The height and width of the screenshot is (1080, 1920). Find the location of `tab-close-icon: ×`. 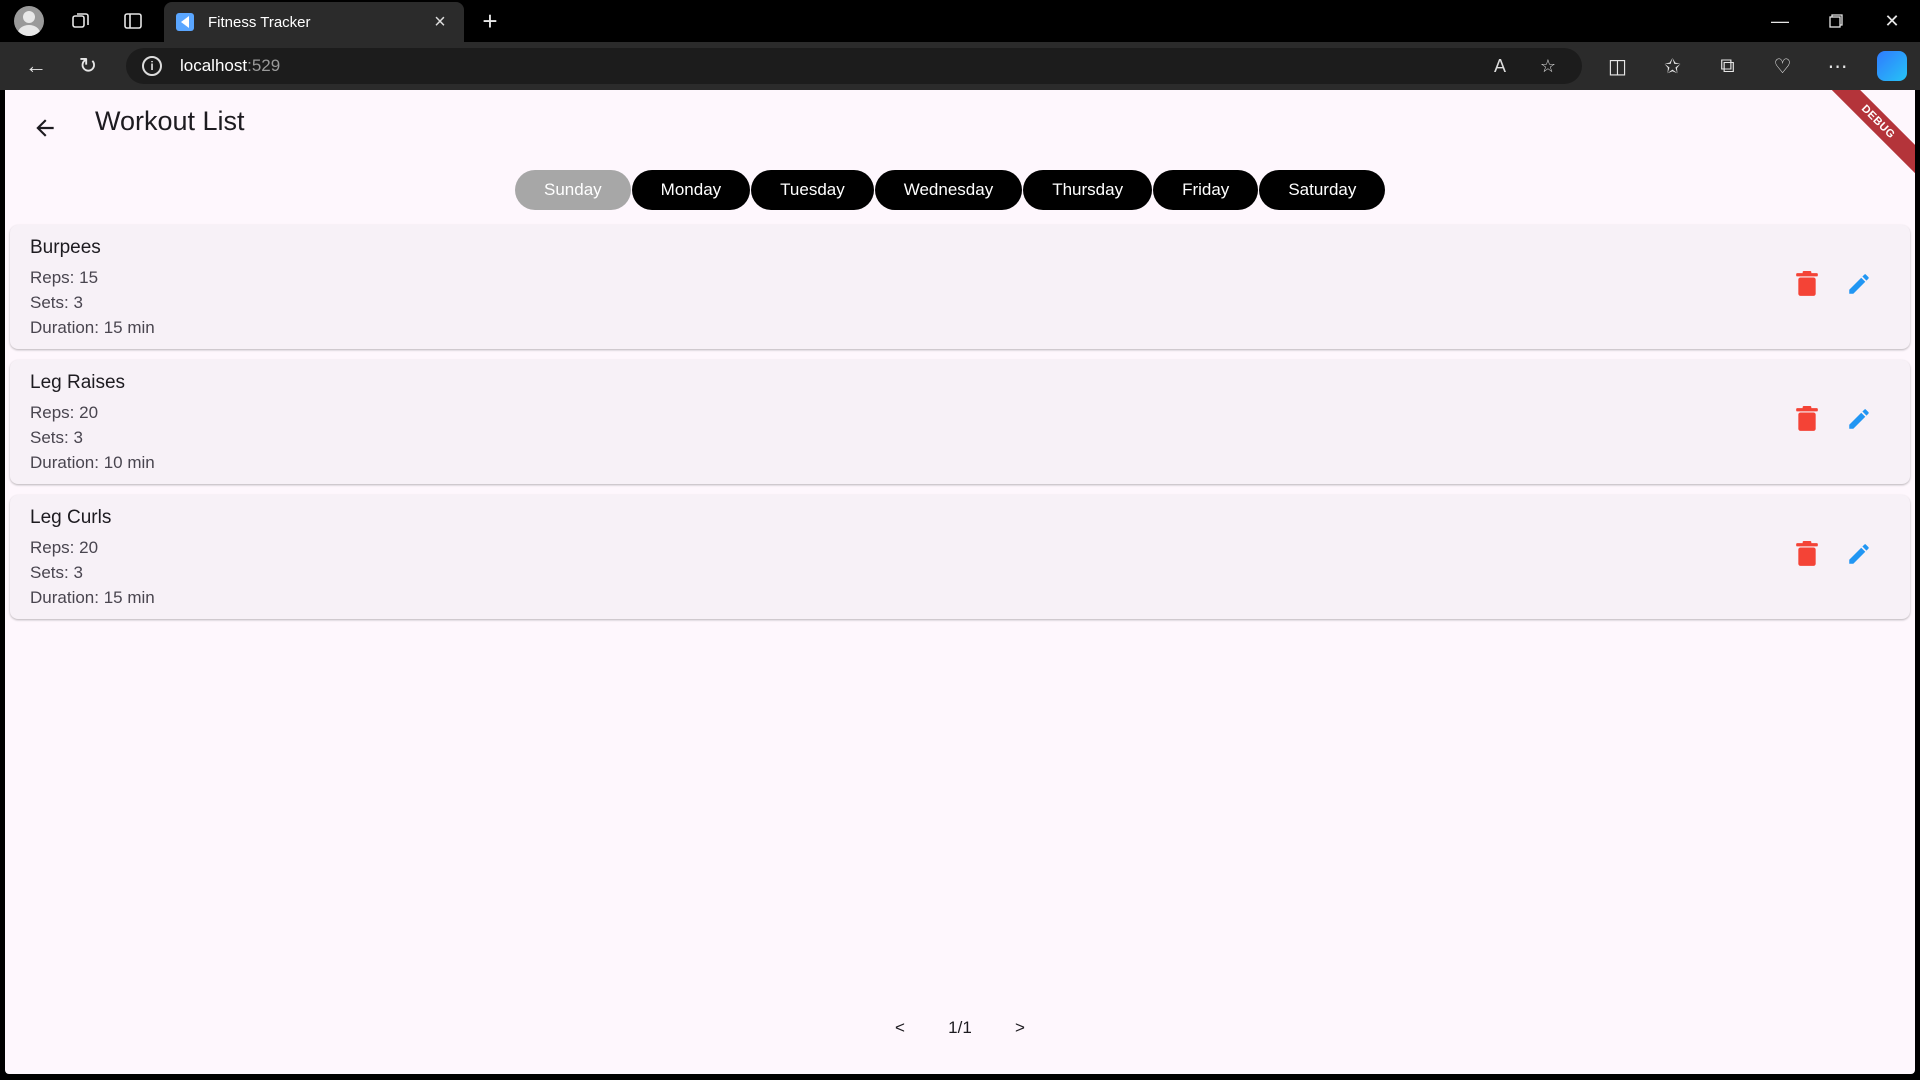

tab-close-icon: × is located at coordinates (440, 22).